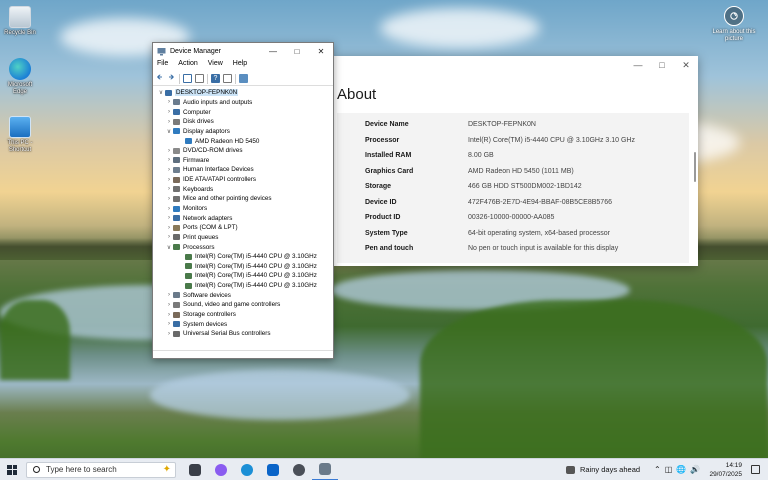 This screenshot has height=480, width=768. What do you see at coordinates (171, 78) in the screenshot?
I see `forward-arrow-icon: 🡺` at bounding box center [171, 78].